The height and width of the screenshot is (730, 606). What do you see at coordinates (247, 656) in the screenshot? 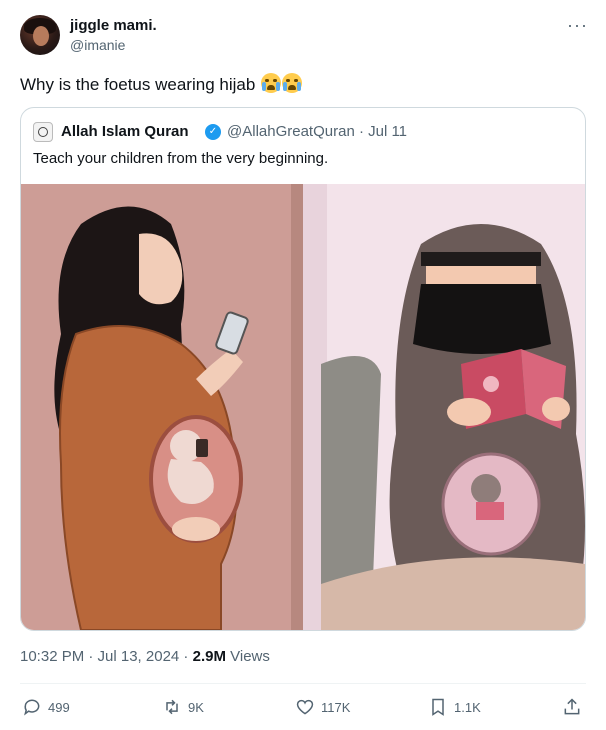
I see `views-label: Views` at bounding box center [247, 656].